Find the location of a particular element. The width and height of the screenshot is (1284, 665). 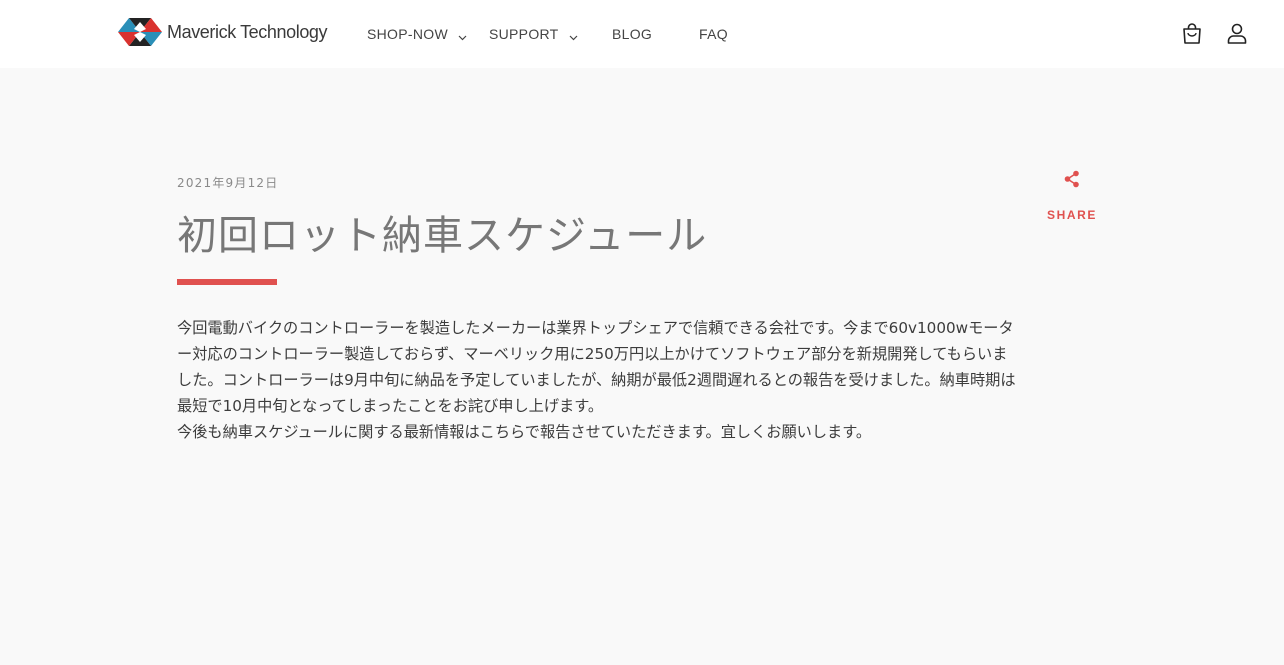

logo-text: Maverick Technology is located at coordinates (247, 31).